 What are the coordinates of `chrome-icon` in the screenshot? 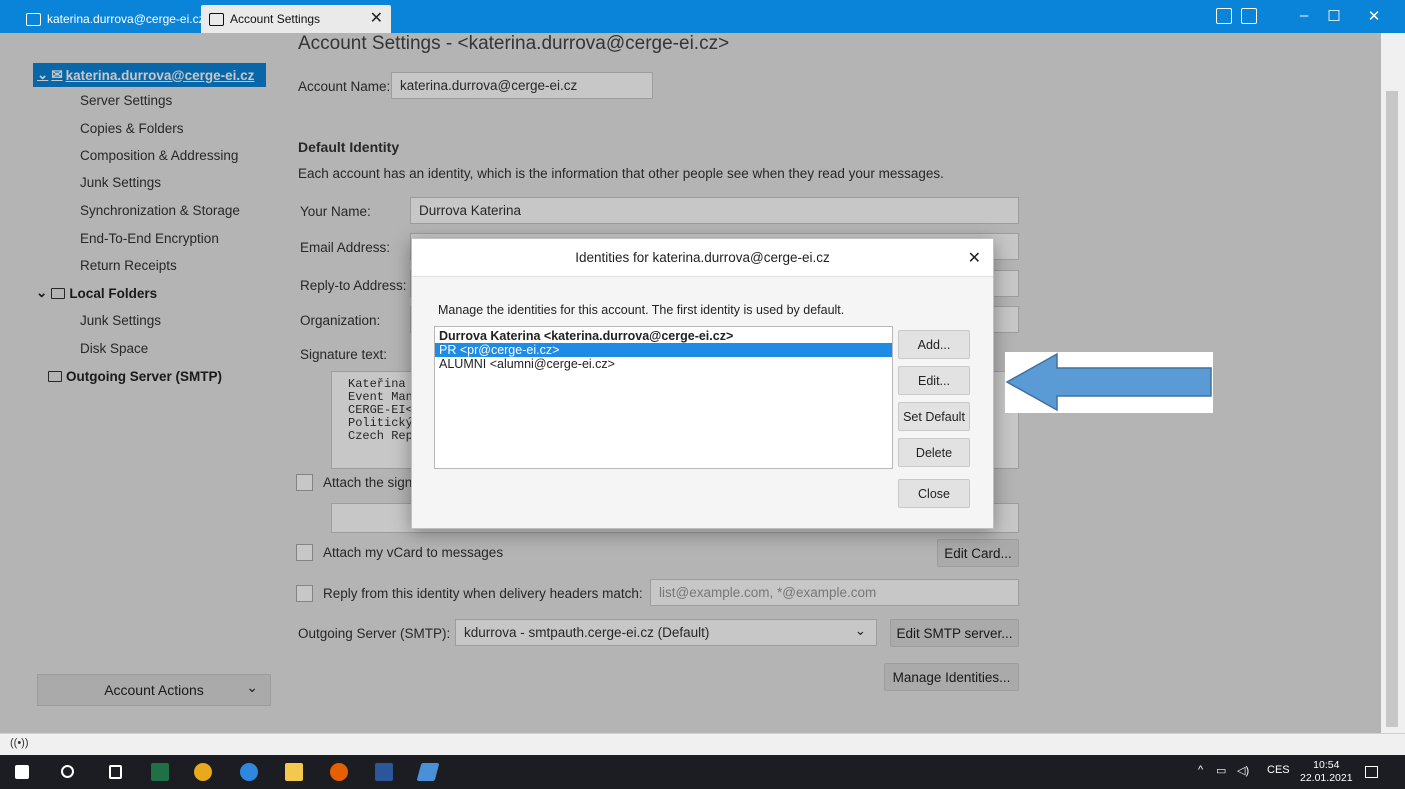 It's located at (203, 772).